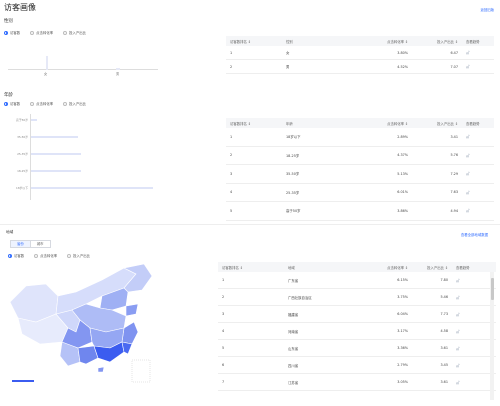 This screenshot has width=500, height=406. Describe the element at coordinates (293, 314) in the screenshot. I see `row-region: 福建省` at that location.